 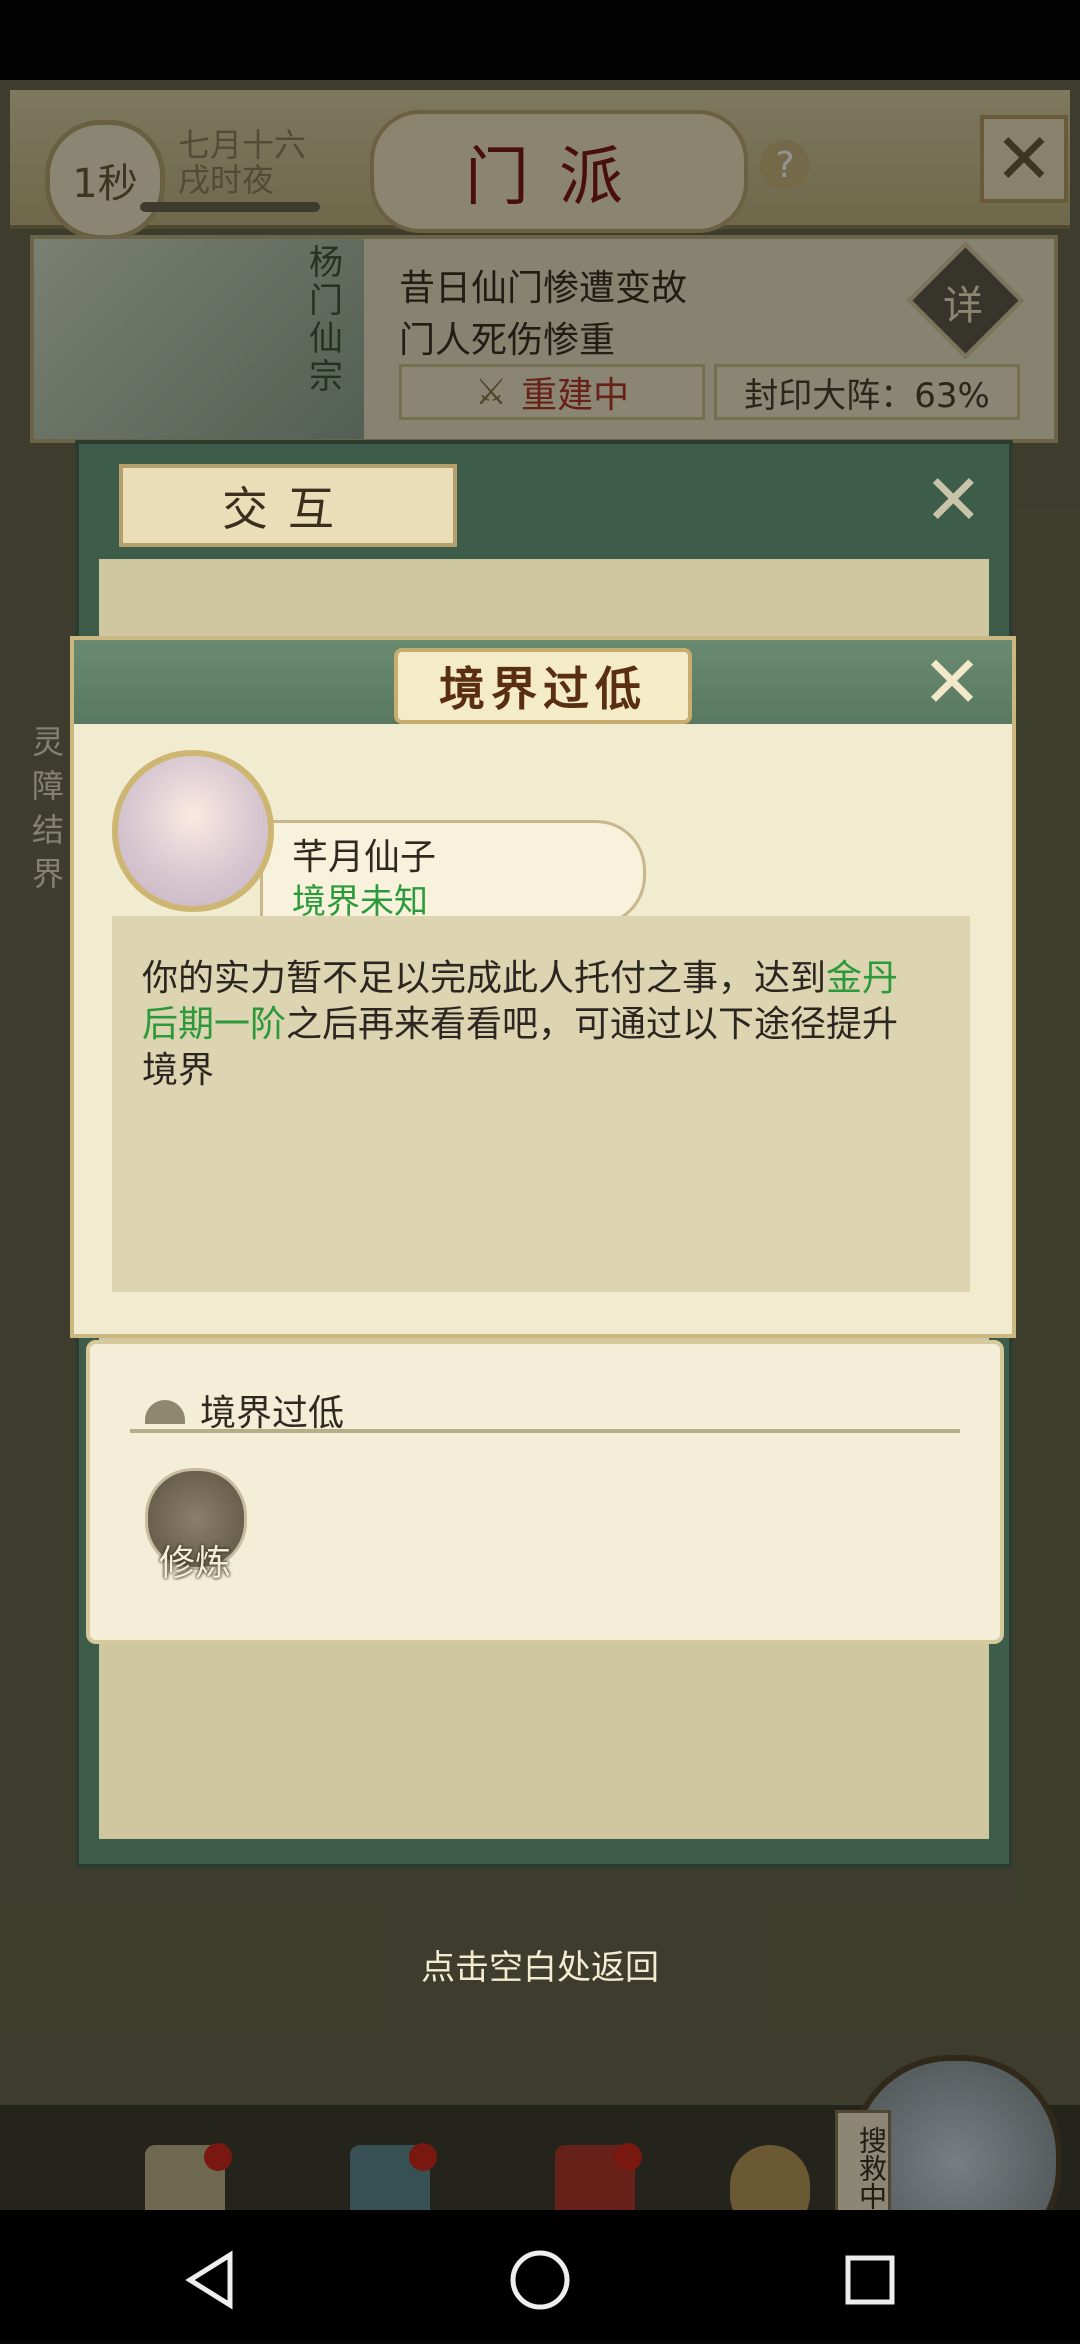 What do you see at coordinates (543, 686) in the screenshot?
I see `dialog-title: 境界过低` at bounding box center [543, 686].